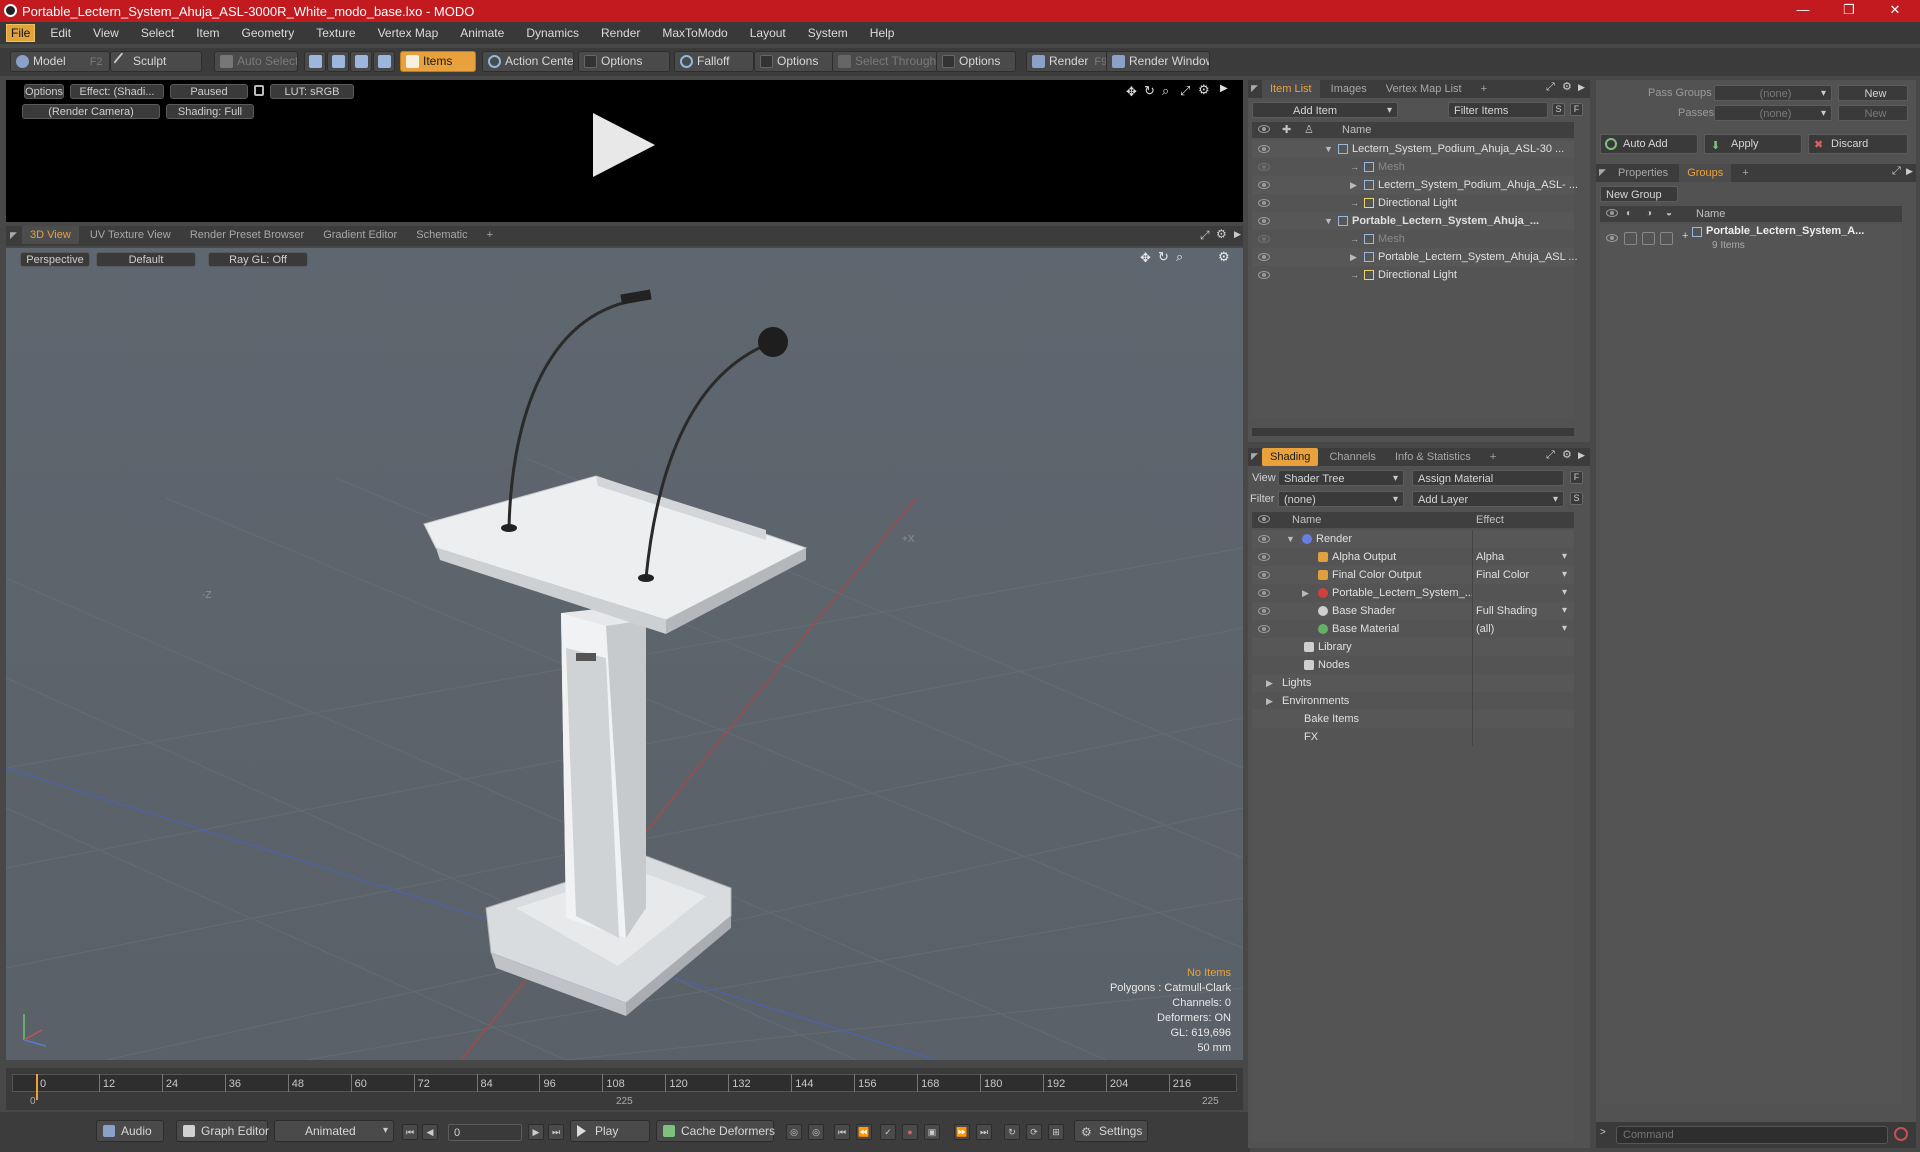  What do you see at coordinates (1524, 611) in the screenshot?
I see `effect-dropdown: Full Shading` at bounding box center [1524, 611].